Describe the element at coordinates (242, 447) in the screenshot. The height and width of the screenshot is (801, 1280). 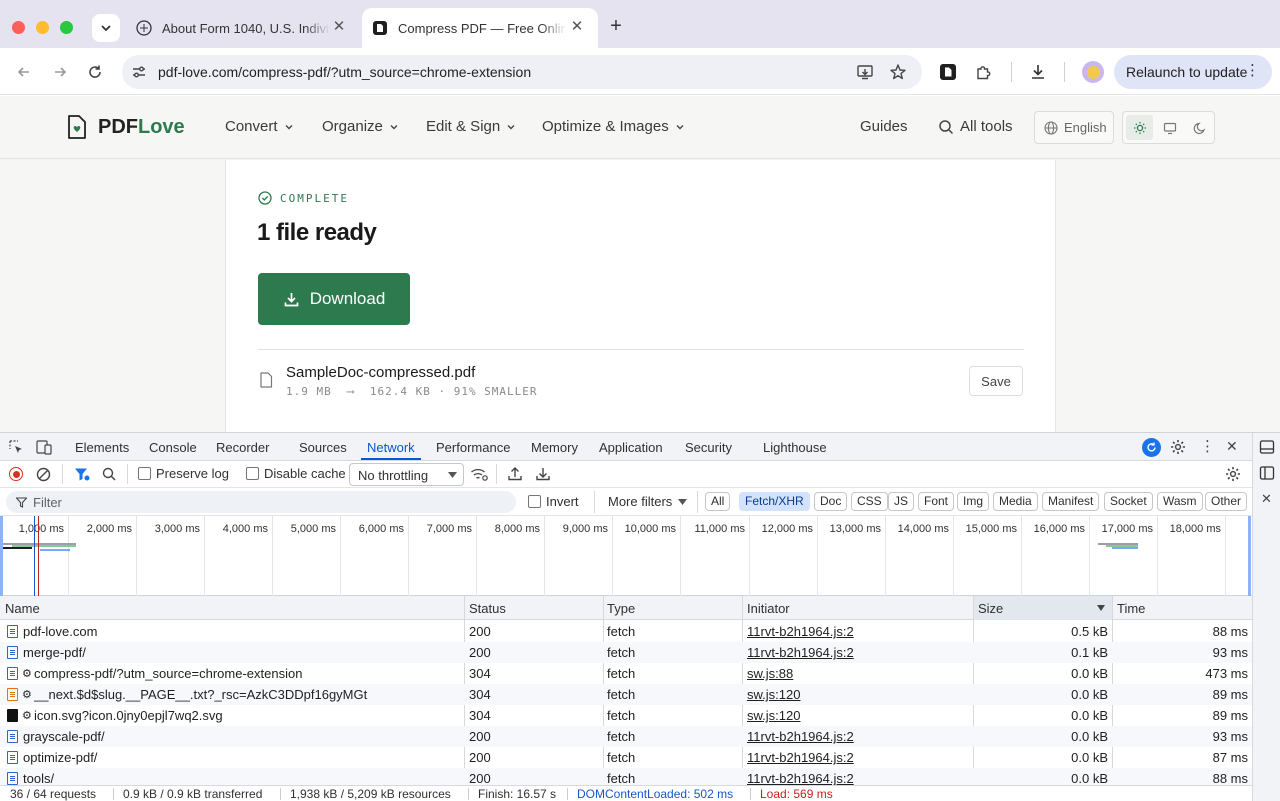
I see `tab-recorder: Recorder` at that location.